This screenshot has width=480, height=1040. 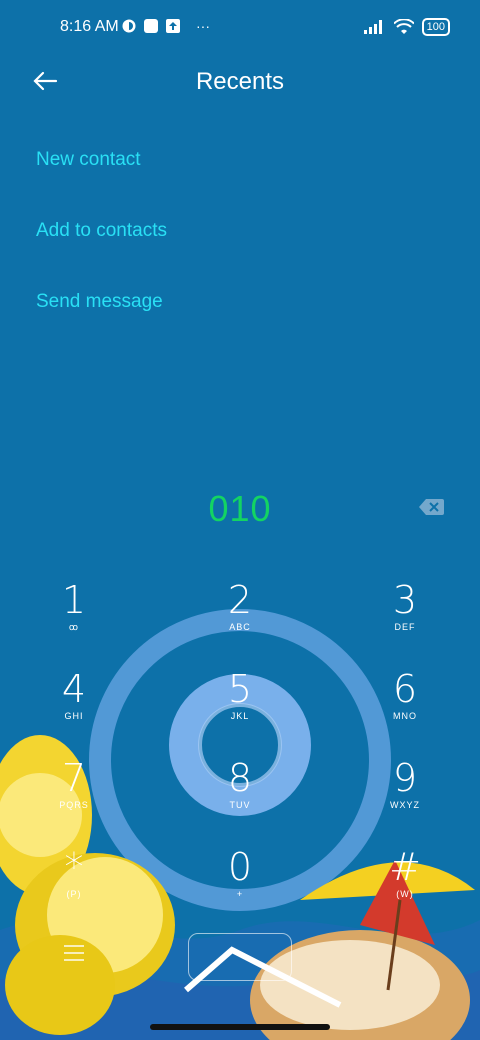 What do you see at coordinates (240, 28) in the screenshot?
I see `status-bar: 8:16 AM ··· 100` at bounding box center [240, 28].